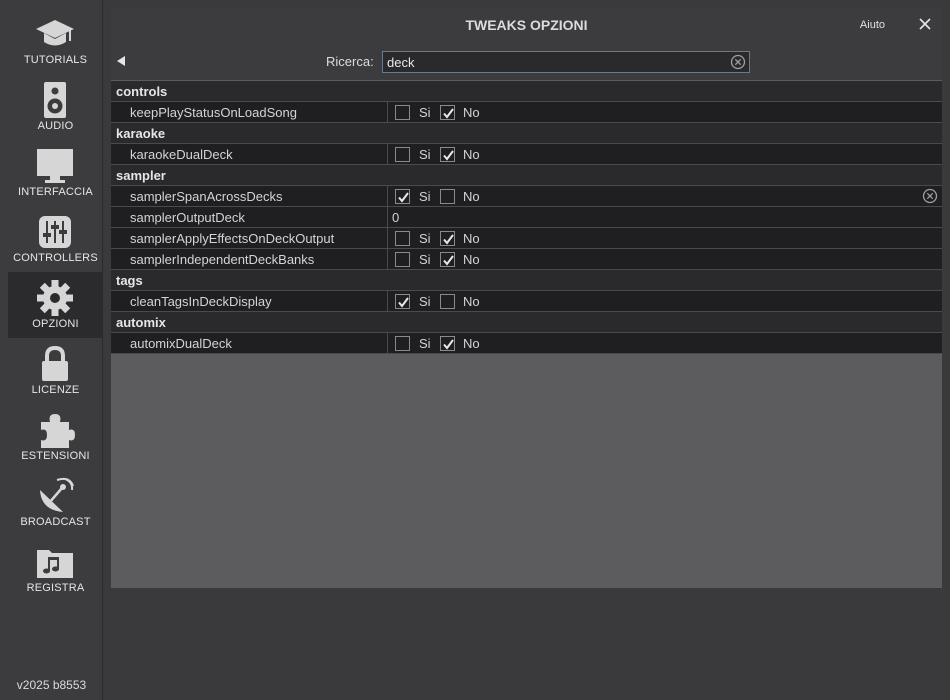  What do you see at coordinates (55, 100) in the screenshot?
I see `speaker-icon` at bounding box center [55, 100].